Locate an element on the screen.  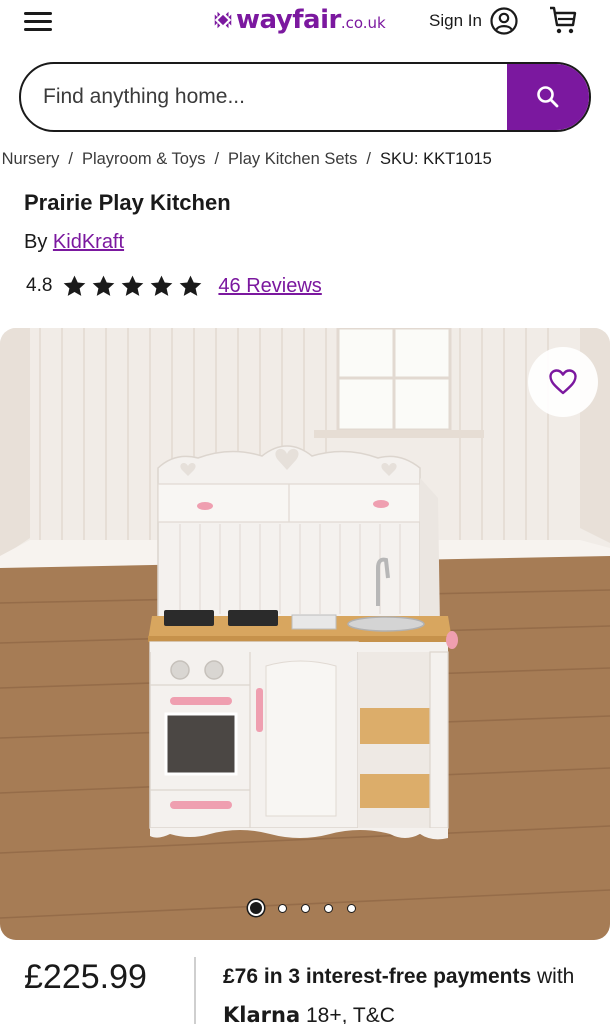
product-title: Prairie Play Kitchen is located at coordinates (127, 202).